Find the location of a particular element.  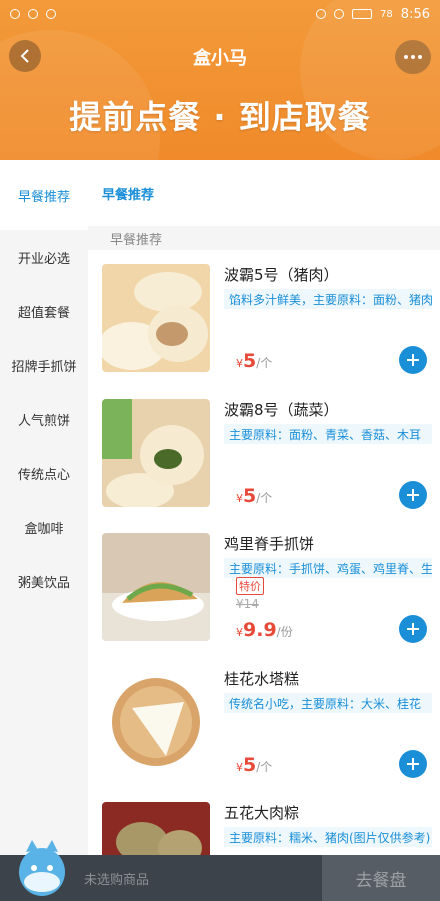

sidebar-item-value-set: 超值套餐 is located at coordinates (44, 311).